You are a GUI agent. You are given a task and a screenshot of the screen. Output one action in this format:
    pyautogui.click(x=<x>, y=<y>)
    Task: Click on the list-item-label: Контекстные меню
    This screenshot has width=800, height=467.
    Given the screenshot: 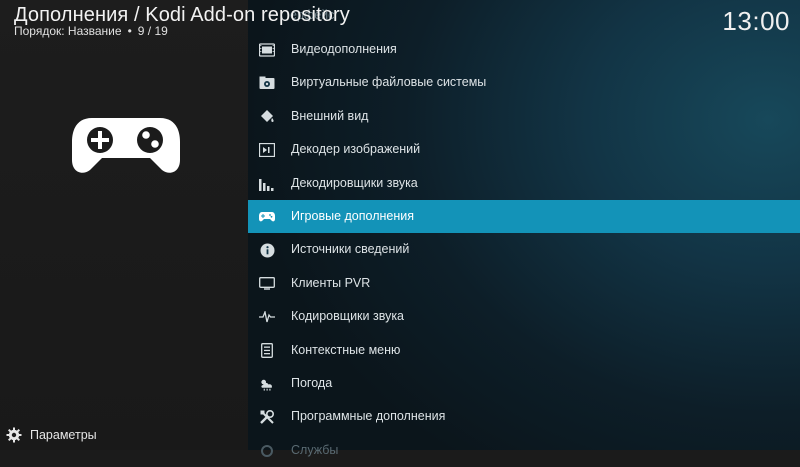 What is the action you would take?
    pyautogui.click(x=346, y=349)
    